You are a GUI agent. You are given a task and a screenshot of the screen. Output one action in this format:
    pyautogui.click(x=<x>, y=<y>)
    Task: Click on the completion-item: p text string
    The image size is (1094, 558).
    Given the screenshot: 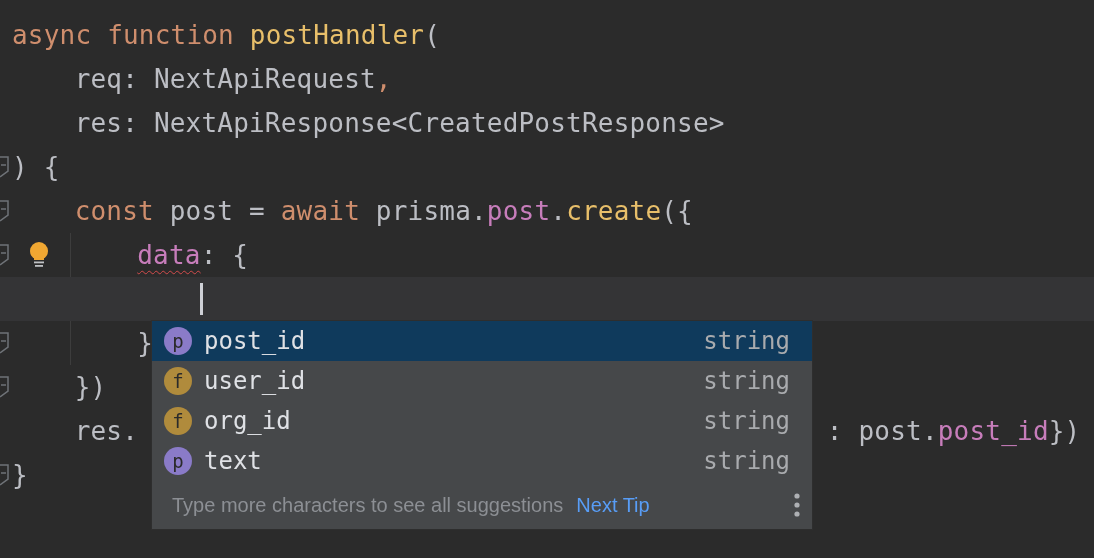 What is the action you would take?
    pyautogui.click(x=482, y=461)
    